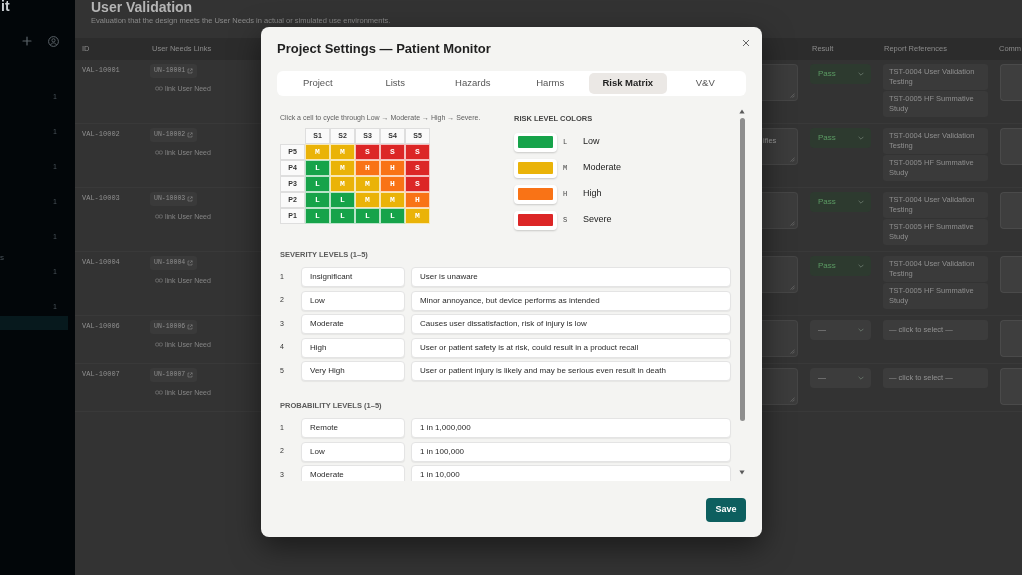  What do you see at coordinates (550, 83) in the screenshot?
I see `tab: Harms` at bounding box center [550, 83].